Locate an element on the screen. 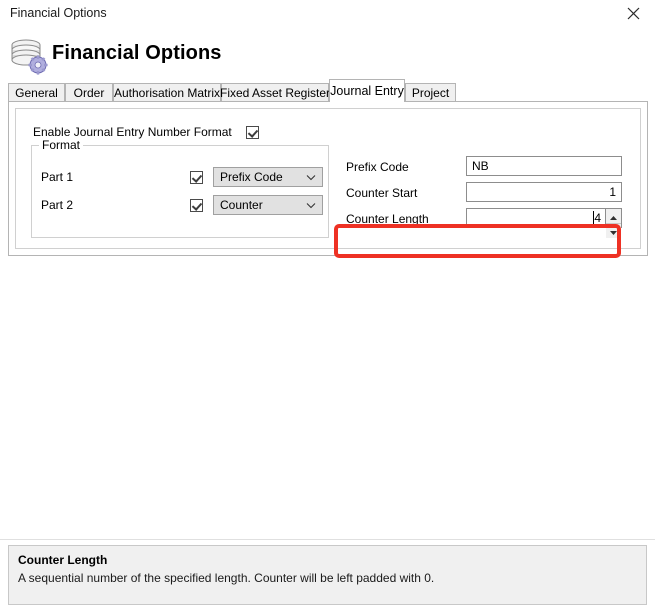  close-button is located at coordinates (633, 13).